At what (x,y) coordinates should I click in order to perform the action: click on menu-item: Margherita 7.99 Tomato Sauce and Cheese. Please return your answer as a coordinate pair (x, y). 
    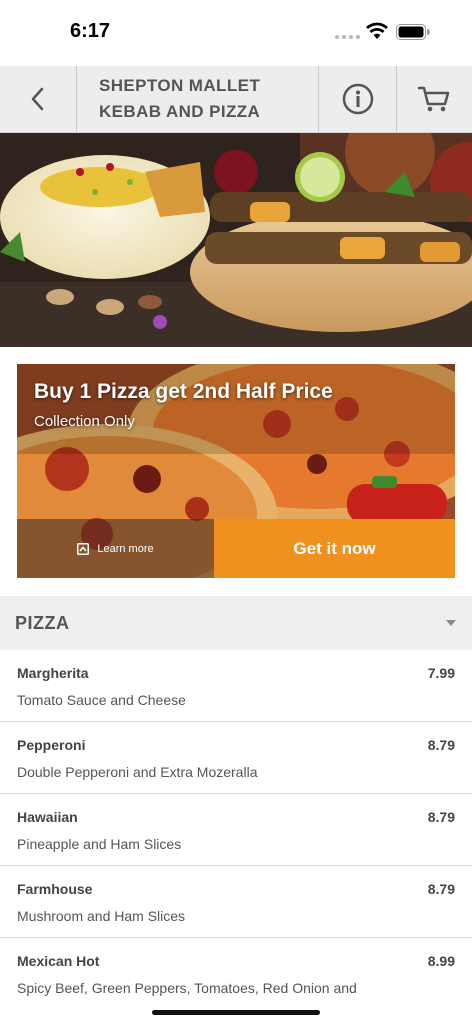
    Looking at the image, I should click on (236, 686).